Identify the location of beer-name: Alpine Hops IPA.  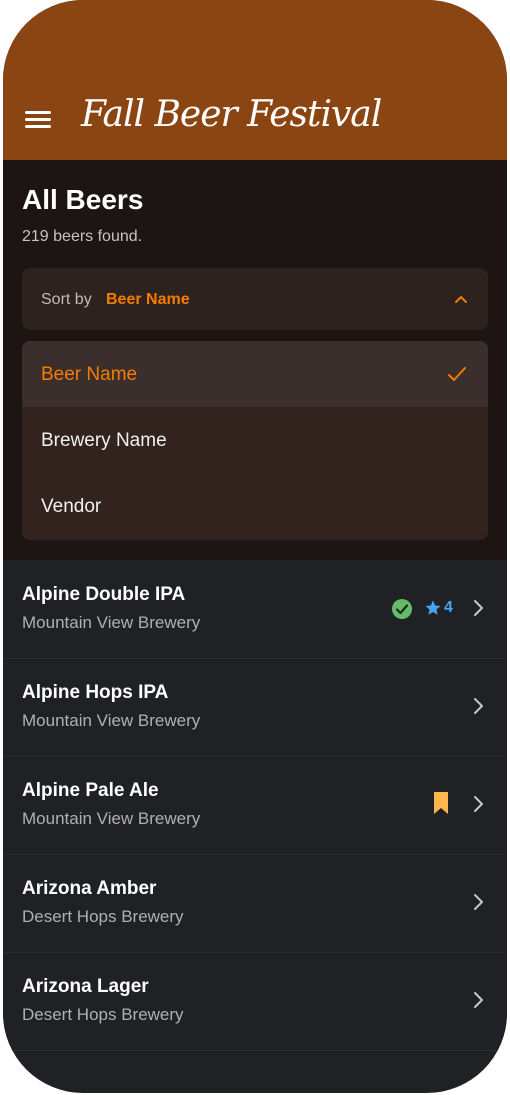
(95, 692).